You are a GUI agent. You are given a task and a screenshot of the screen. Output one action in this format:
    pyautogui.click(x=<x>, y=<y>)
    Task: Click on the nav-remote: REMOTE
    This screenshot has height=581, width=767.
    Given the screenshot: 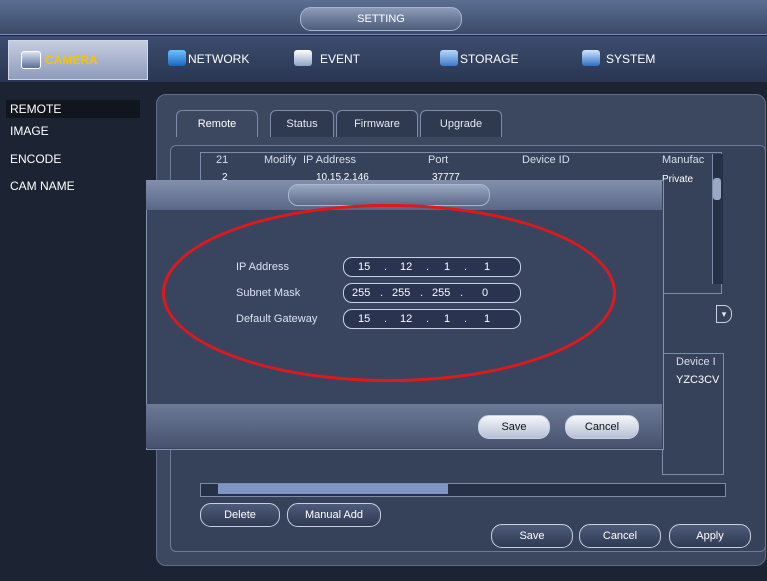 What is the action you would take?
    pyautogui.click(x=73, y=109)
    